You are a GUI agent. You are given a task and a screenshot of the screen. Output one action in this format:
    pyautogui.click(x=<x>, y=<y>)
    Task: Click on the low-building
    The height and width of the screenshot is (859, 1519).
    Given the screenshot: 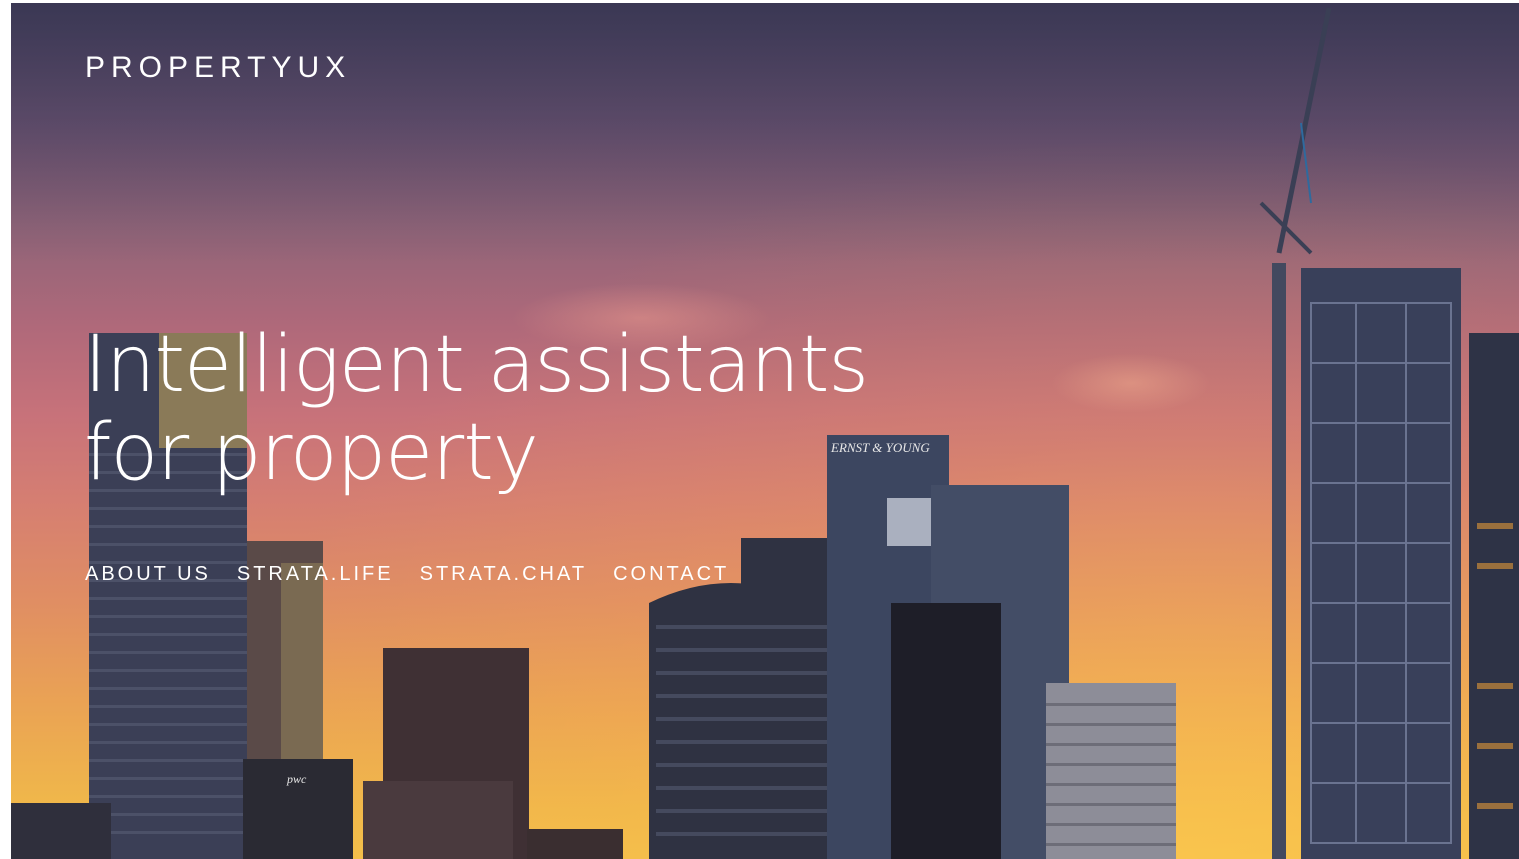 What is the action you would take?
    pyautogui.click(x=61, y=831)
    